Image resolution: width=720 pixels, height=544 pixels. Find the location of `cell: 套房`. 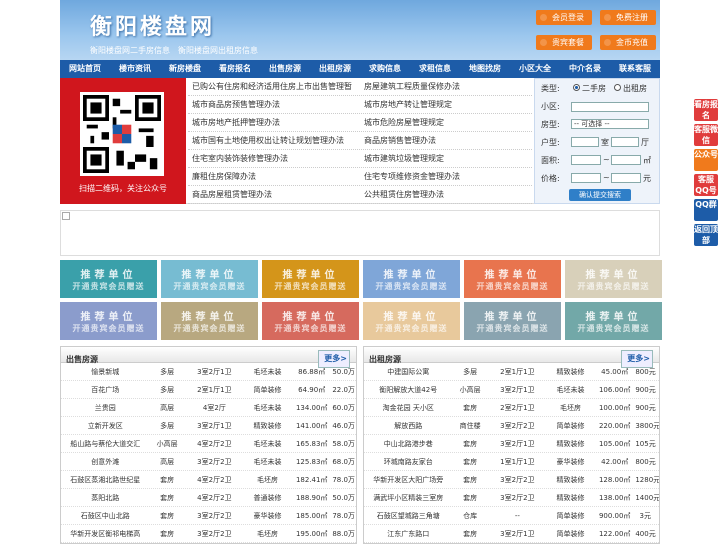

cell: 套房 is located at coordinates (470, 462).